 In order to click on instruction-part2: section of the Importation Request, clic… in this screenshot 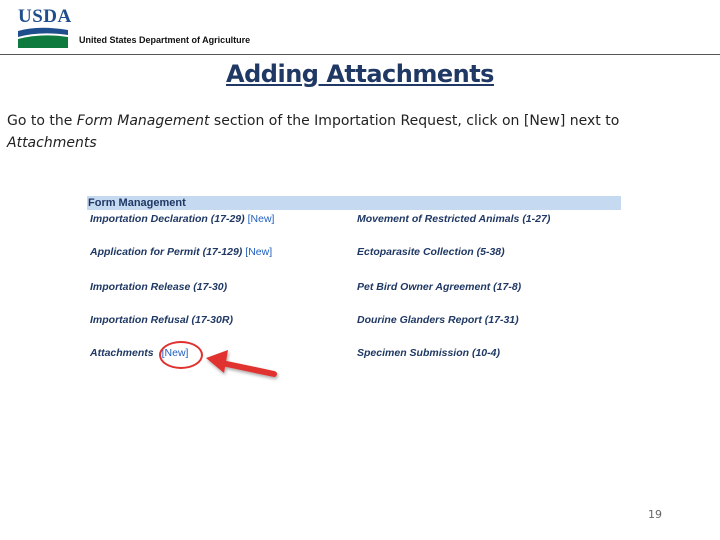, I will do `click(414, 121)`.